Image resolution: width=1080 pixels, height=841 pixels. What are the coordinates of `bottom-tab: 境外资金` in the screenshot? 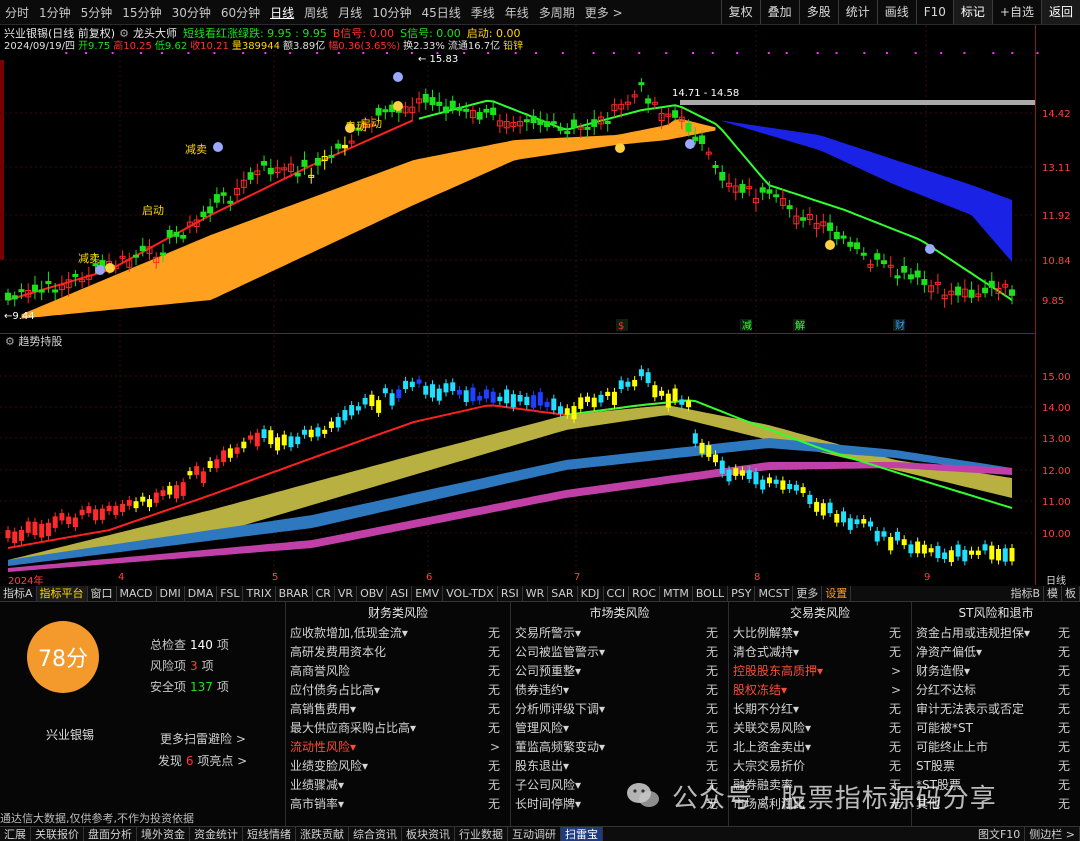 It's located at (163, 834).